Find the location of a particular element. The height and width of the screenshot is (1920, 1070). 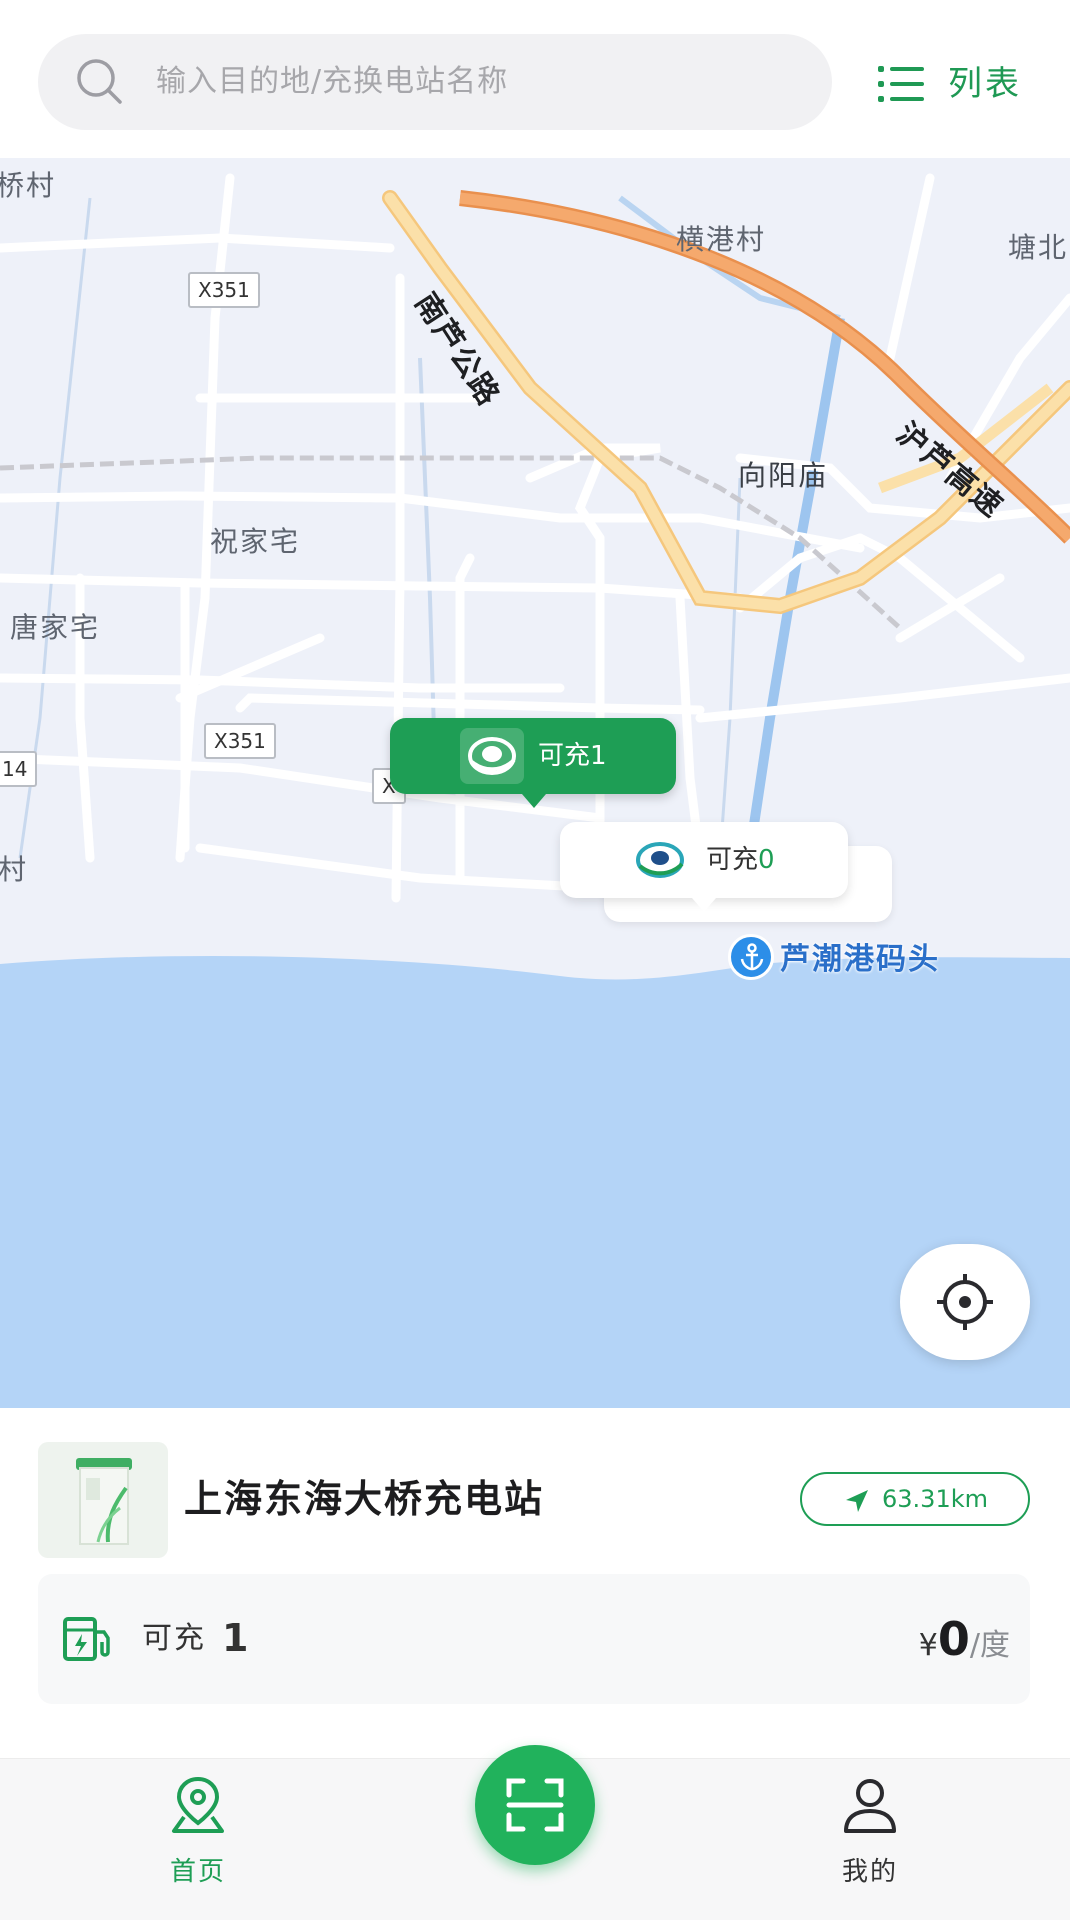

navigation-arrow-icon is located at coordinates (857, 1501).